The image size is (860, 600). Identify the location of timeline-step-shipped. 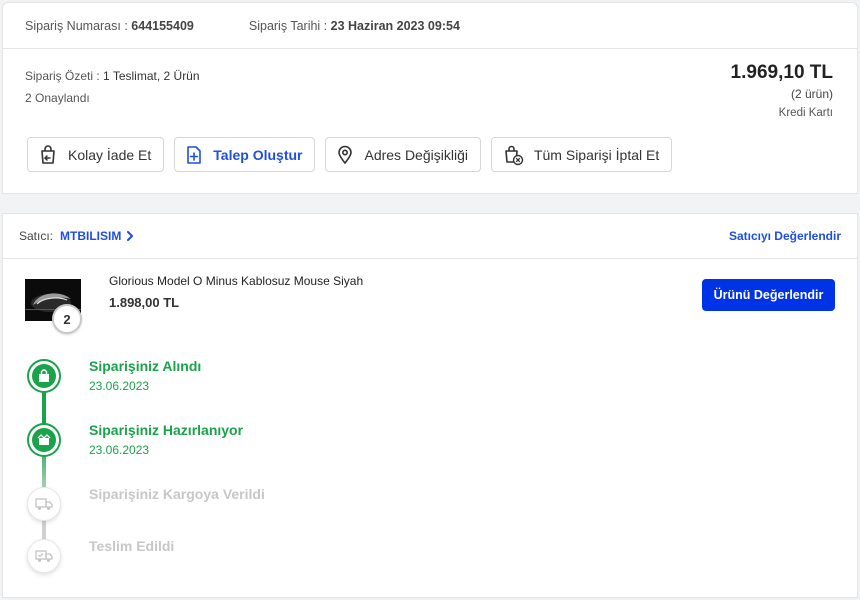
(44, 504).